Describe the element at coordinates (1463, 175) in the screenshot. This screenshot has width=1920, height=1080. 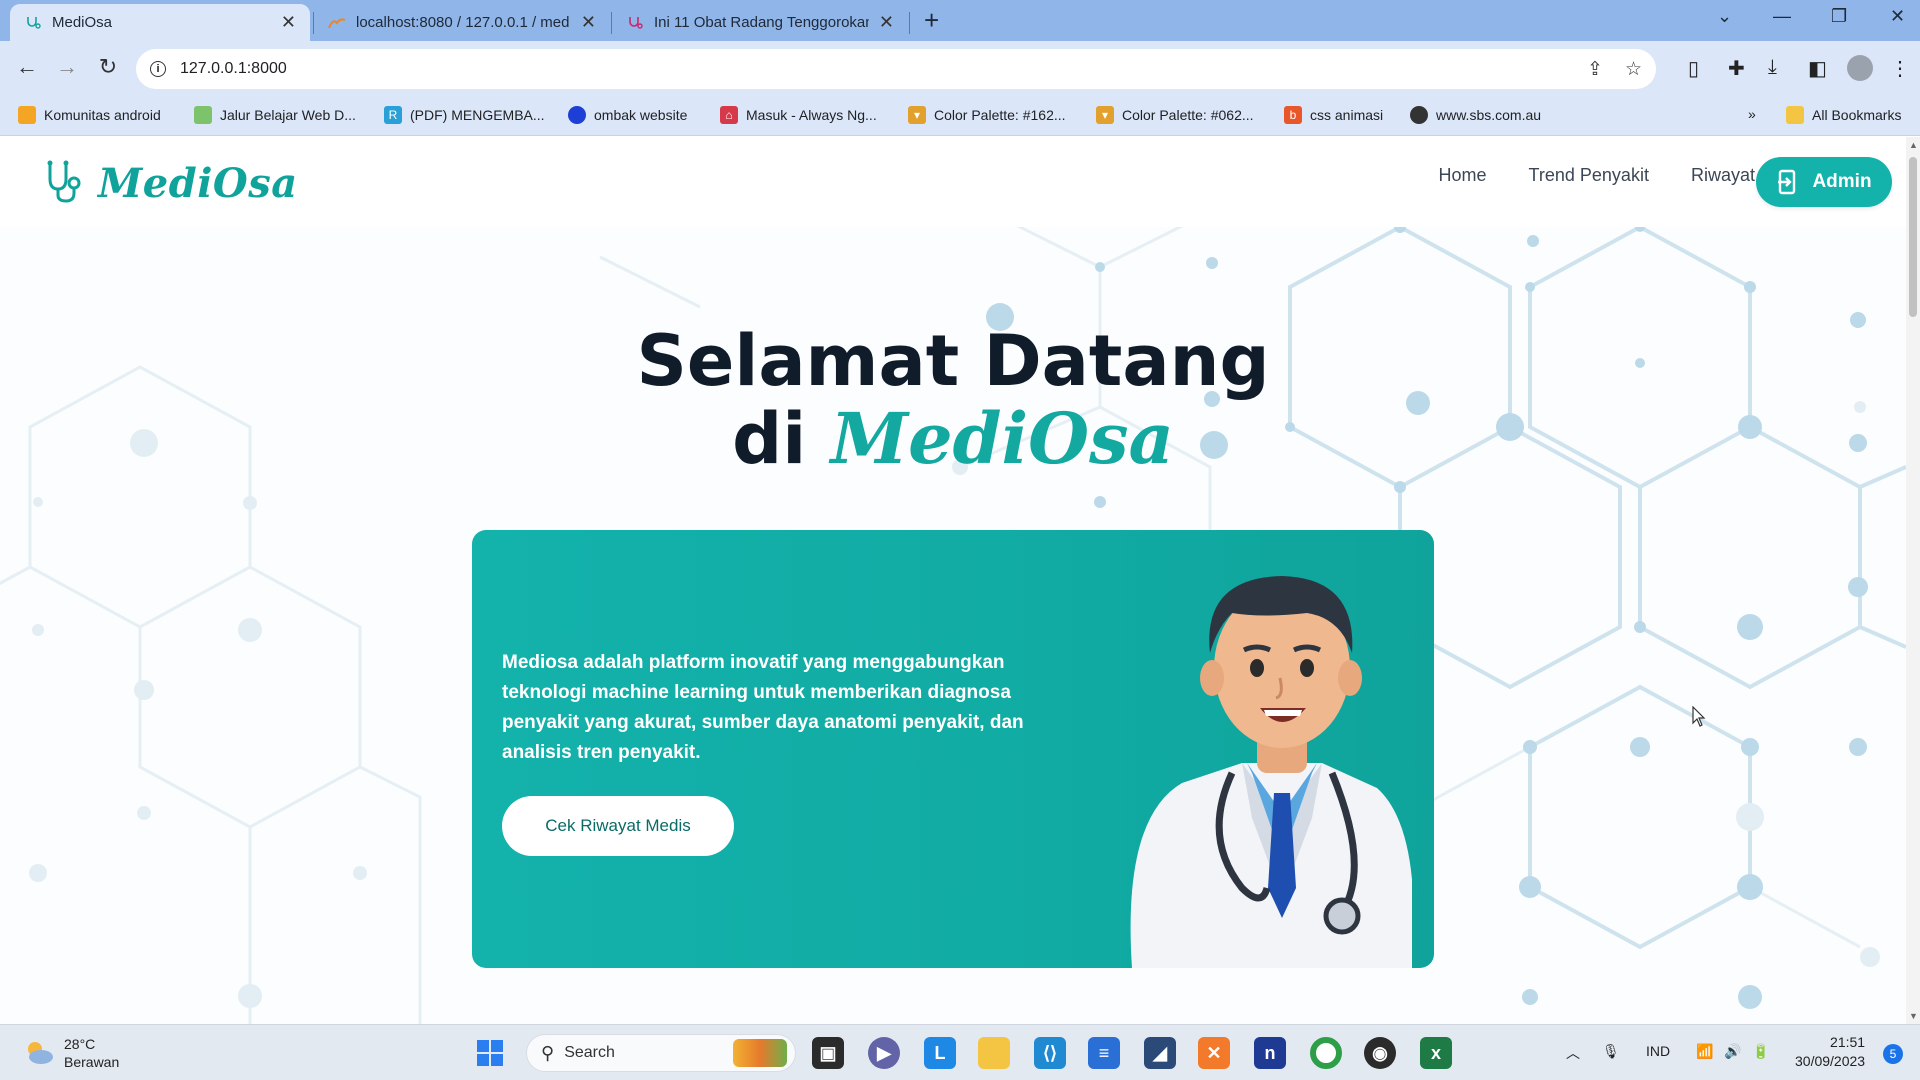
I see `nav-home: Home` at that location.